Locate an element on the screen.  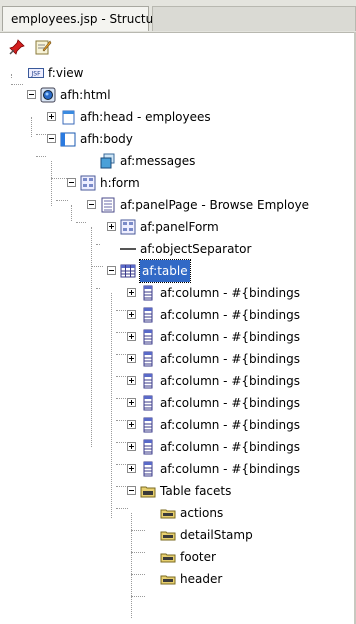
tree-node: header is located at coordinates (191, 579).